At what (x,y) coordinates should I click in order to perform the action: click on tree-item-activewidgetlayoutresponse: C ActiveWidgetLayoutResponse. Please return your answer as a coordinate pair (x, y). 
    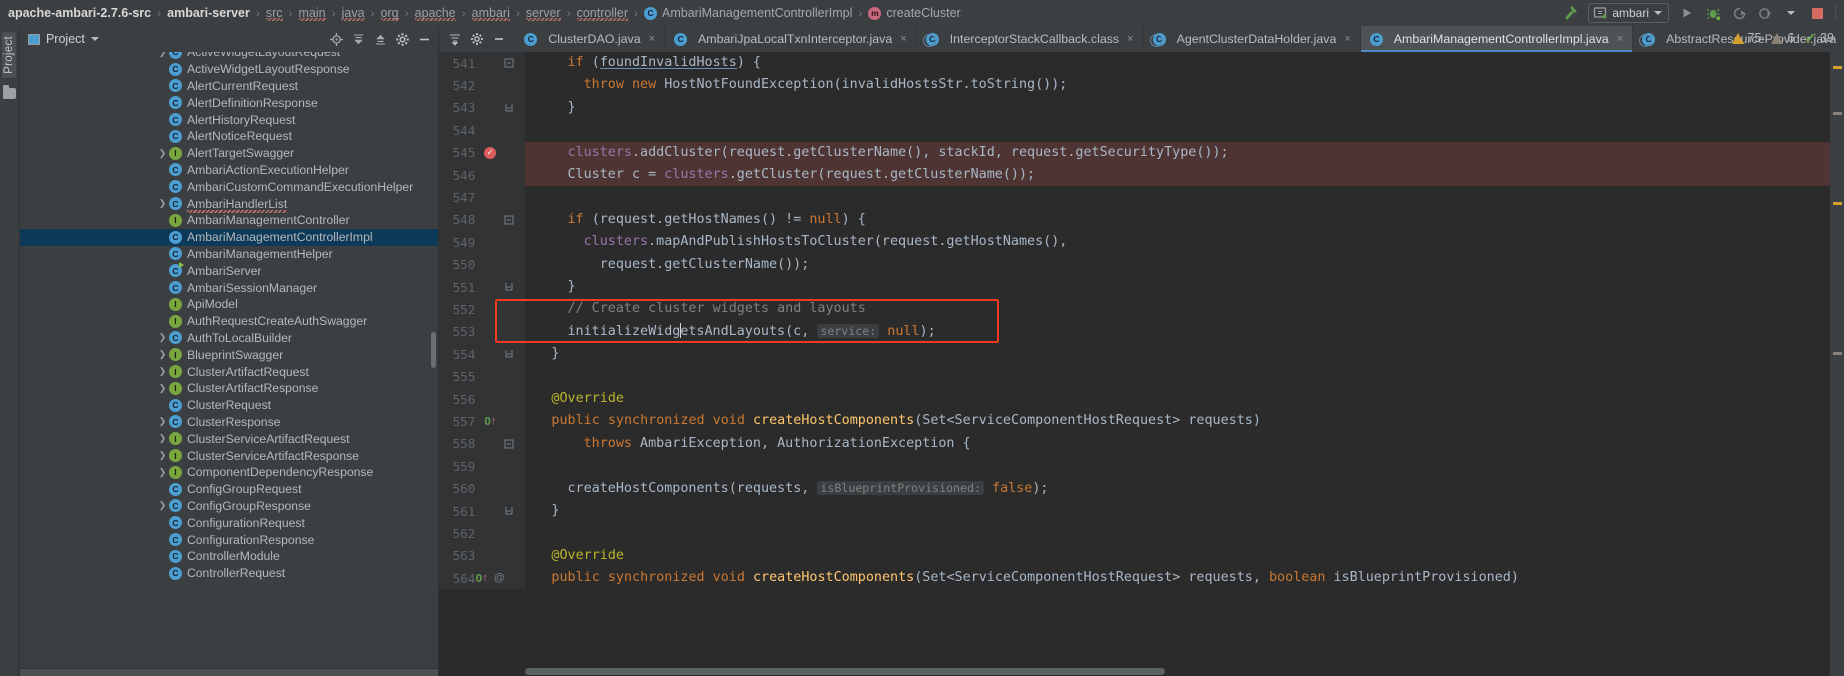
    Looking at the image, I should click on (229, 69).